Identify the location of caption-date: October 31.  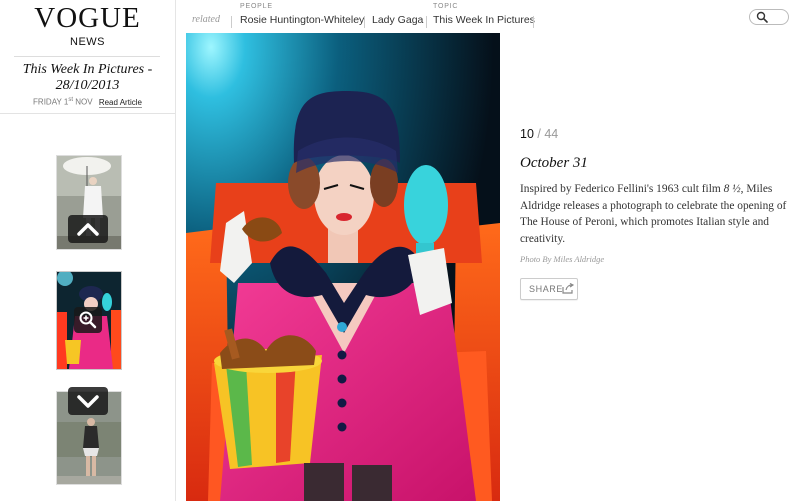
(554, 163).